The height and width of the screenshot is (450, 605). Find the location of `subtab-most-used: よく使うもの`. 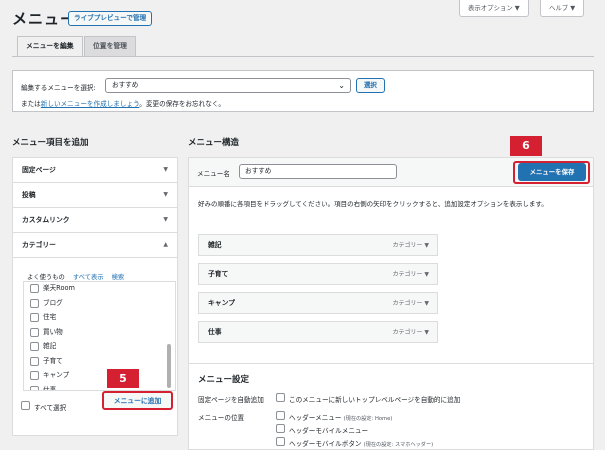

subtab-most-used: よく使うもの is located at coordinates (46, 277).